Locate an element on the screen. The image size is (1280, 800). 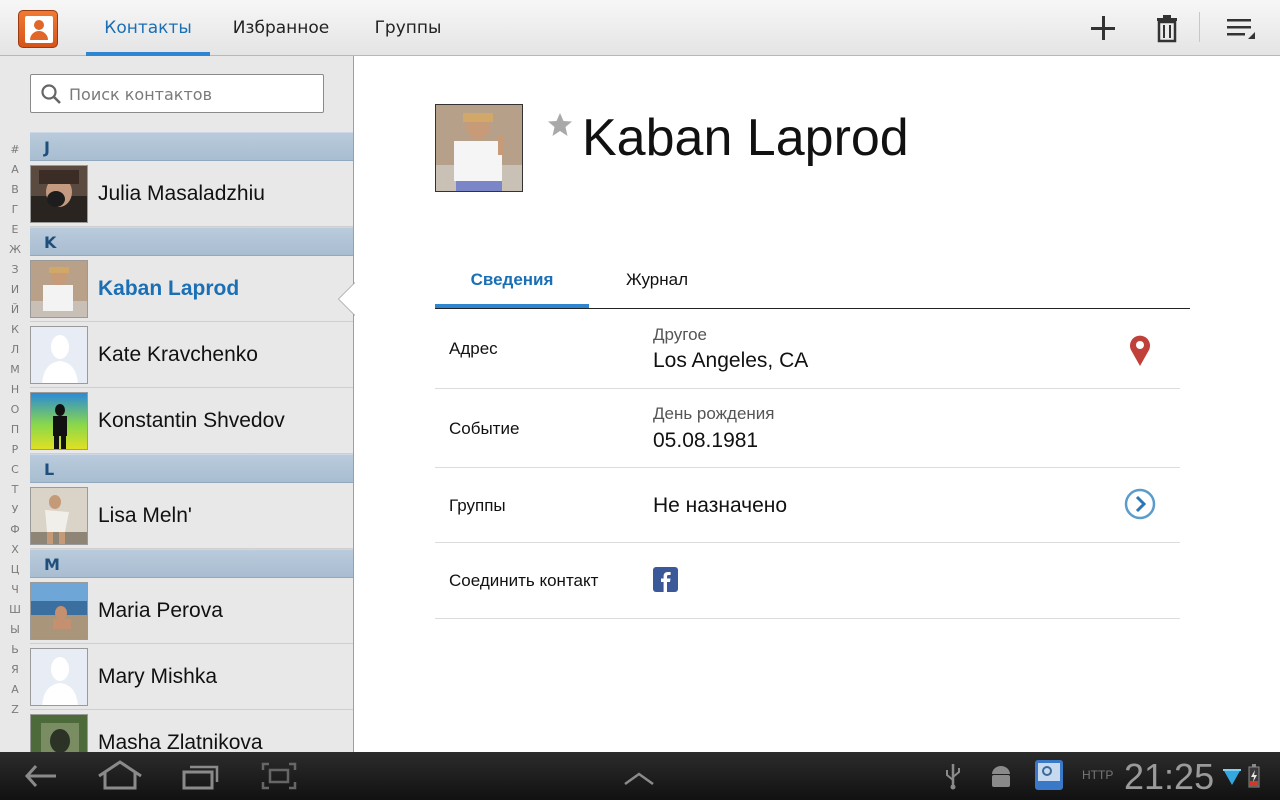
address-row: Адрес Другое Los Angeles, CA is located at coordinates (807, 349).